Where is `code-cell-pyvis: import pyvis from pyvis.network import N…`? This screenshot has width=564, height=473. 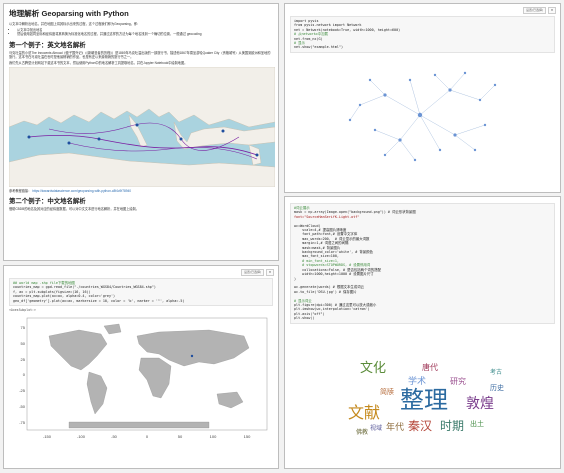
code-cell-pyvis: import pyvis from pyvis.network import N… is located at coordinates (422, 34).